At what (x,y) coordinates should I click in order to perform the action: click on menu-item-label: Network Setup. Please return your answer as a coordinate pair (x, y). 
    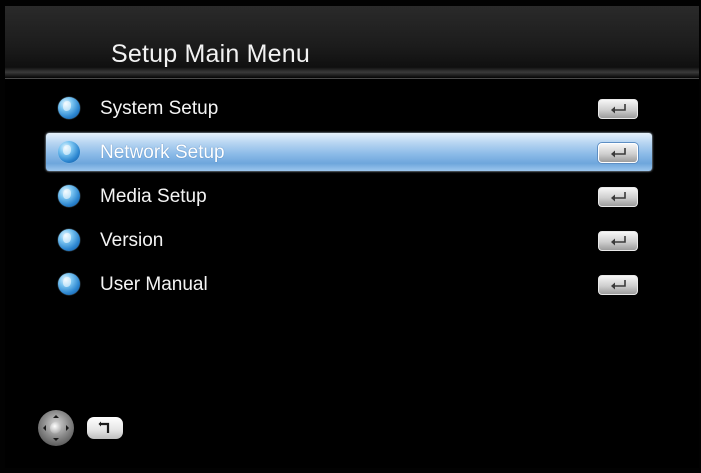
    Looking at the image, I should click on (162, 152).